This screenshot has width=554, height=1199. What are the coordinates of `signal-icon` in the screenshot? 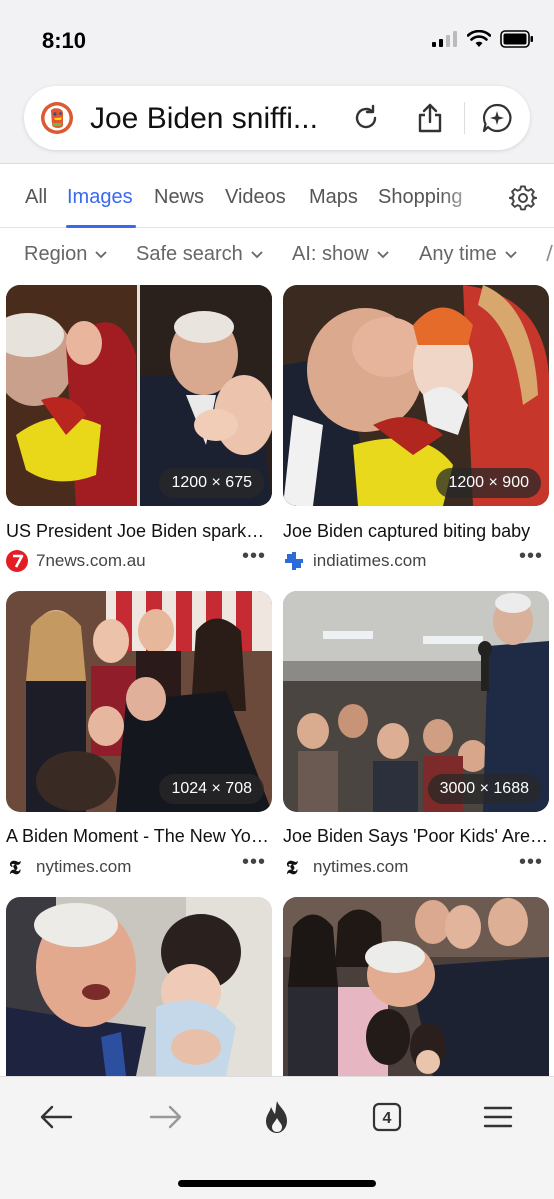 It's located at (445, 41).